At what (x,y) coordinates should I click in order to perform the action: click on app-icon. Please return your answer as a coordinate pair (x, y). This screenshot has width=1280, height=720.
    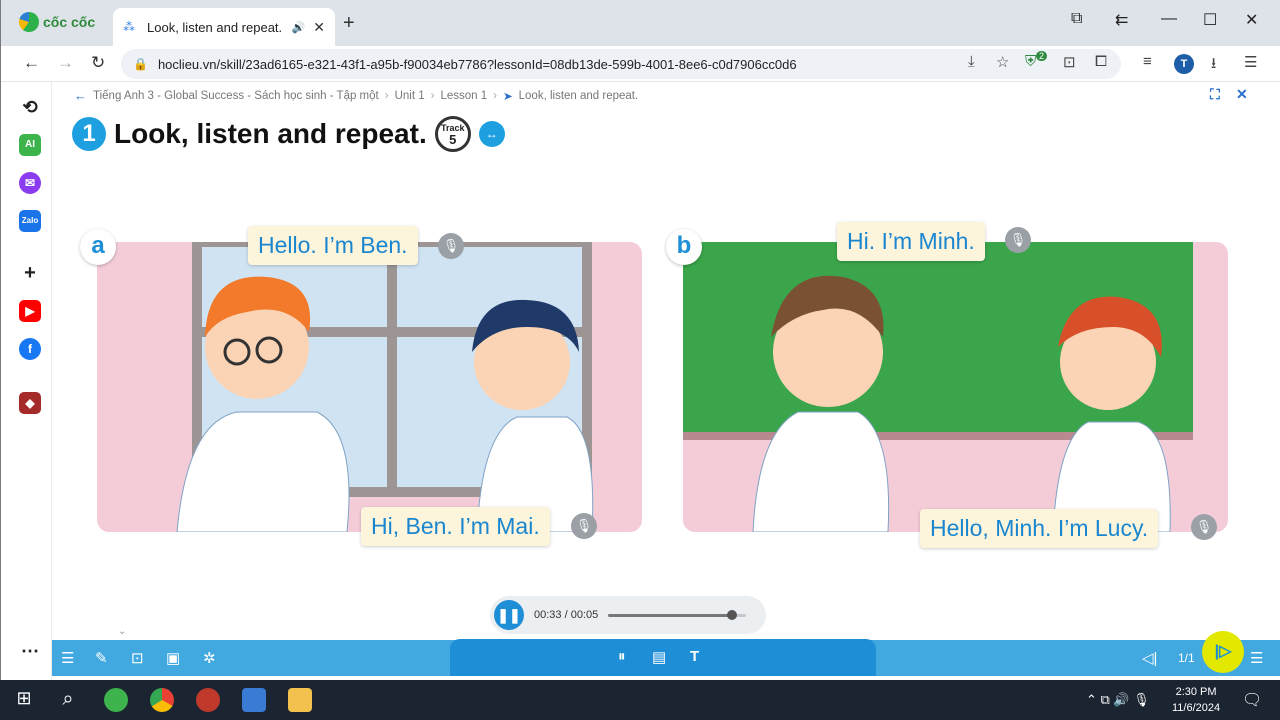
    Looking at the image, I should click on (208, 700).